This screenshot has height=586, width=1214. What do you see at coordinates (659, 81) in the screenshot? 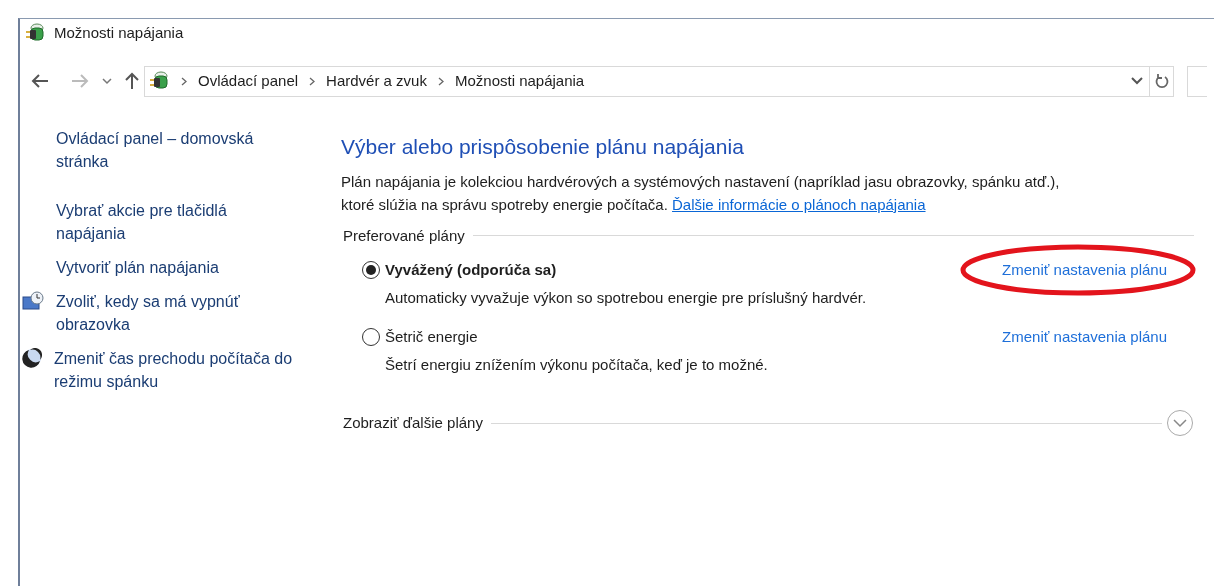
I see `address-bar: Ovládací panel Hardvér a zvuk Možnosti napájania` at bounding box center [659, 81].